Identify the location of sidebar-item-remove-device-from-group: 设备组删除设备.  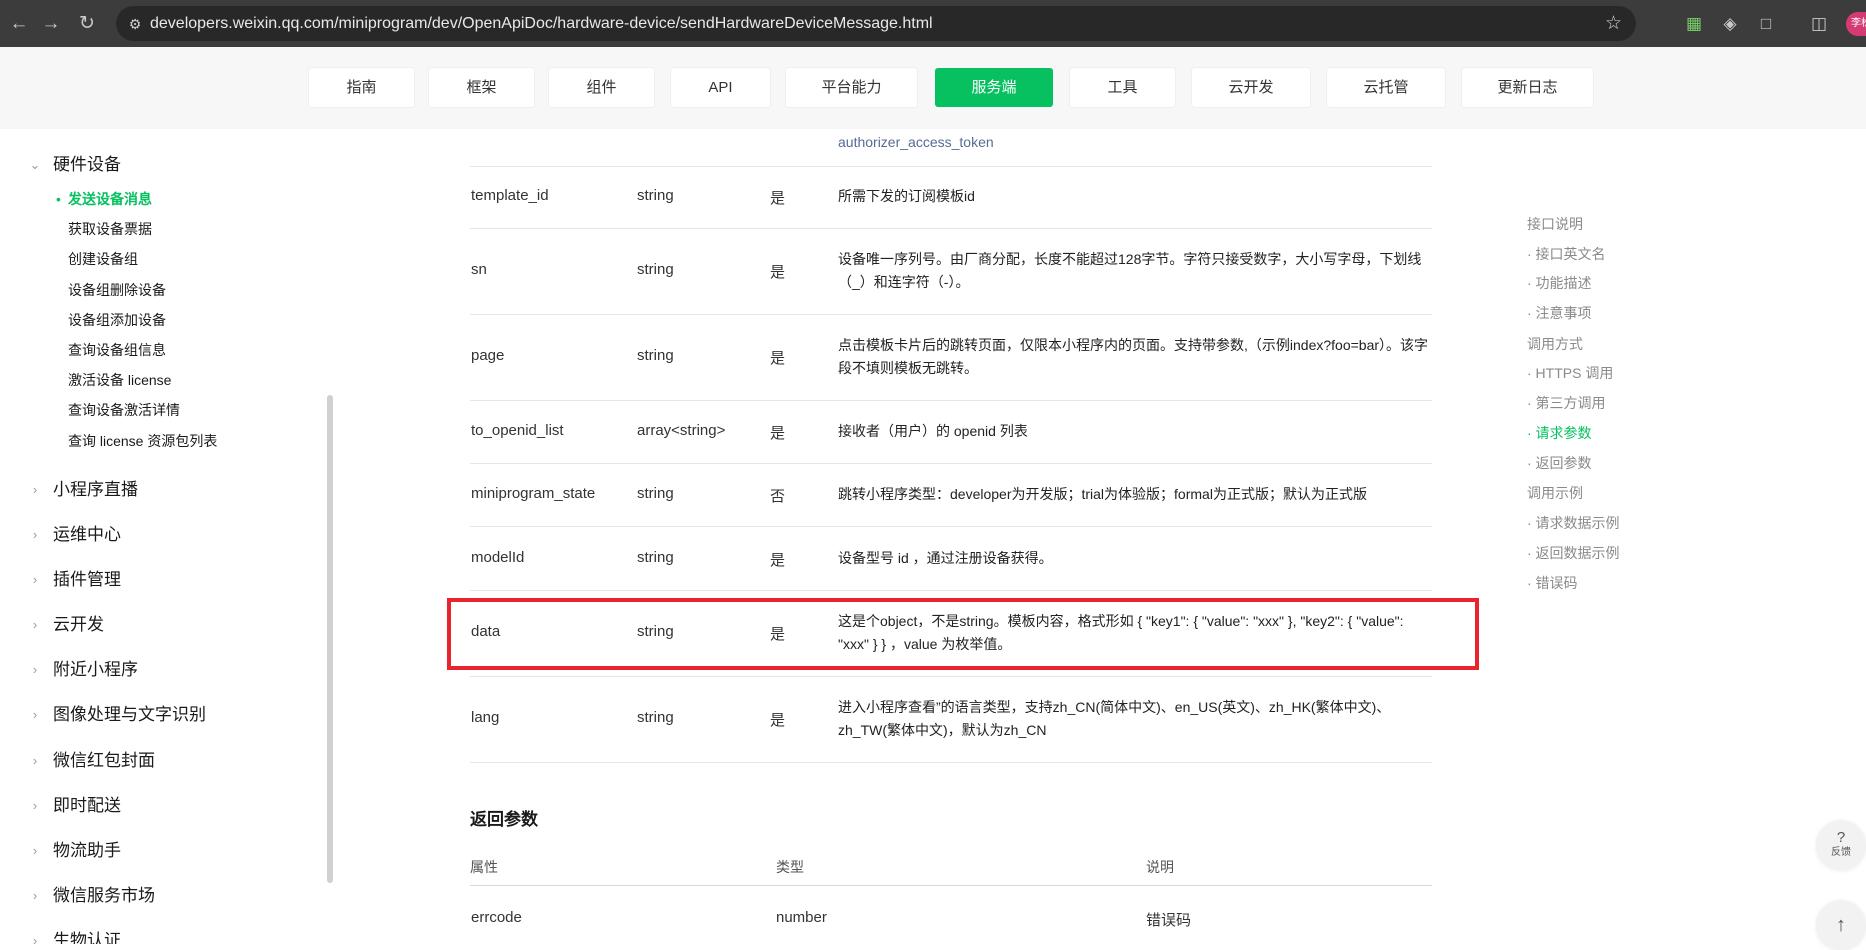
(117, 290).